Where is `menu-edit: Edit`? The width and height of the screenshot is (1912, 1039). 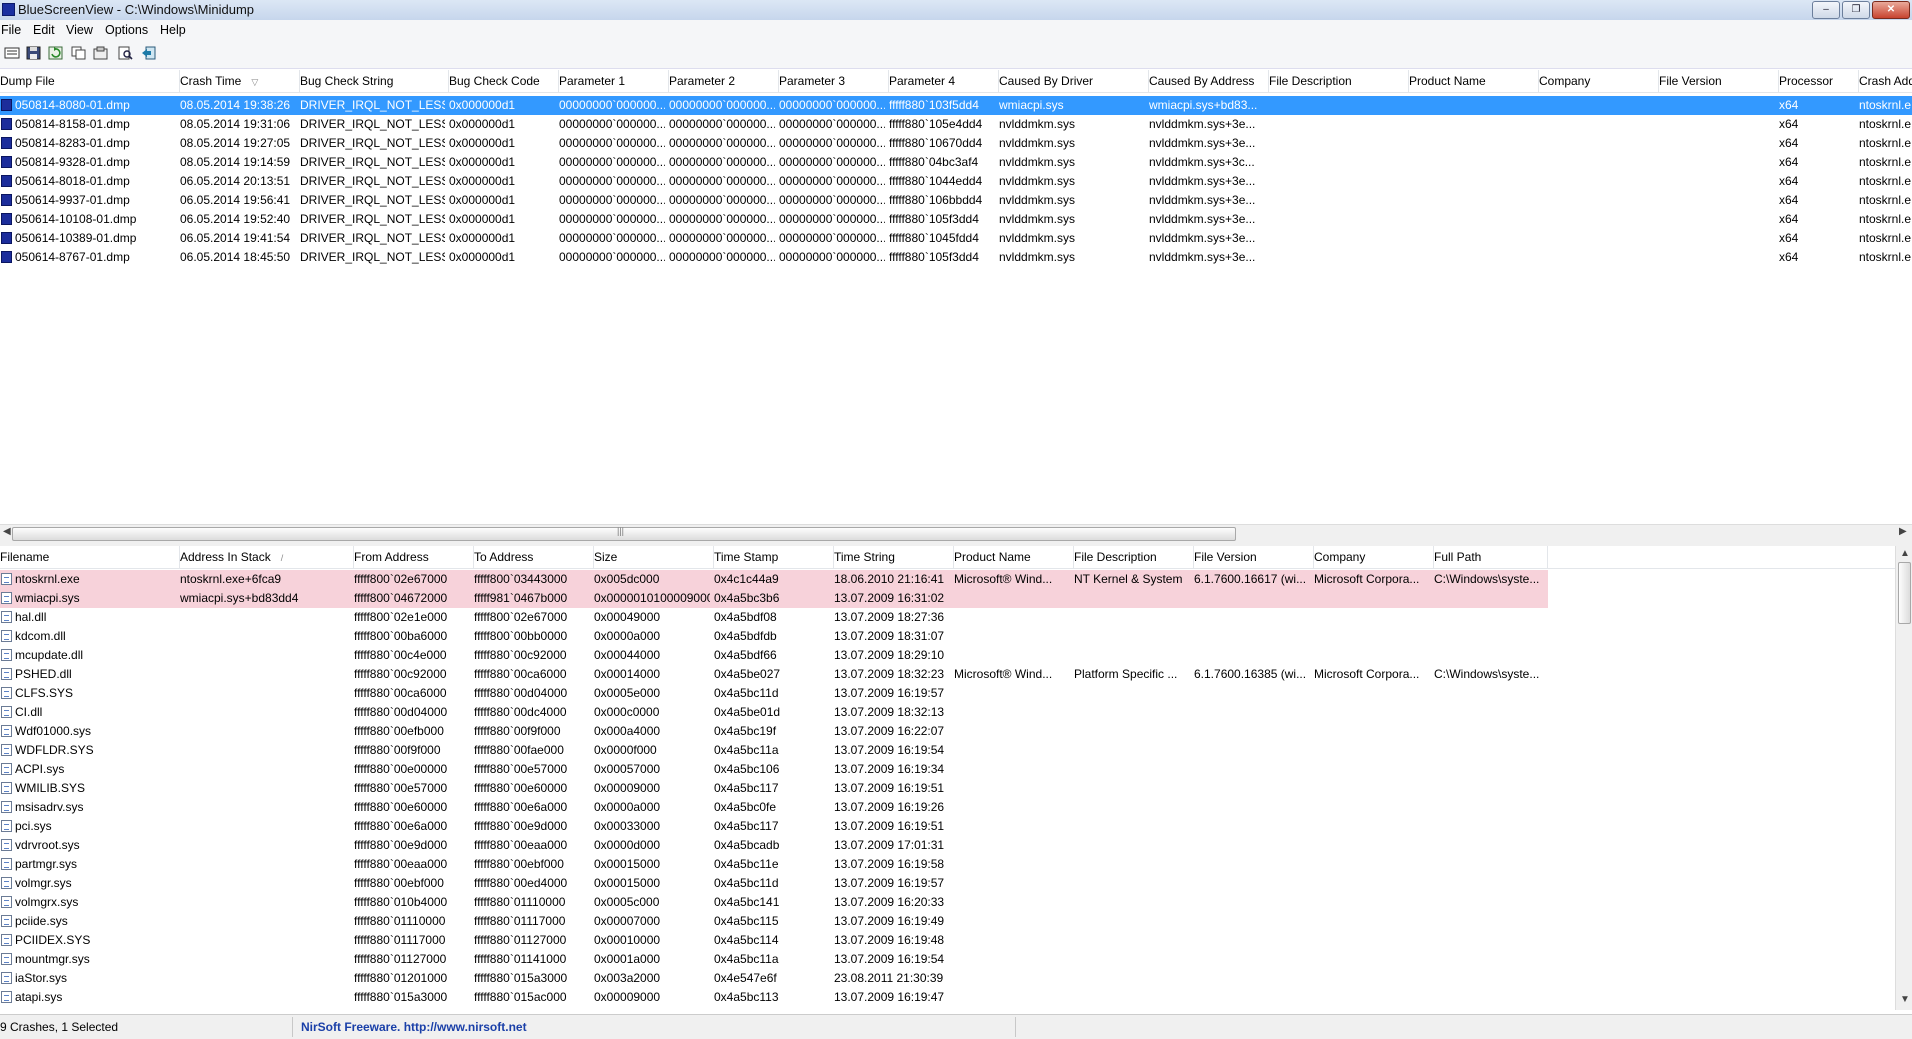 menu-edit: Edit is located at coordinates (44, 30).